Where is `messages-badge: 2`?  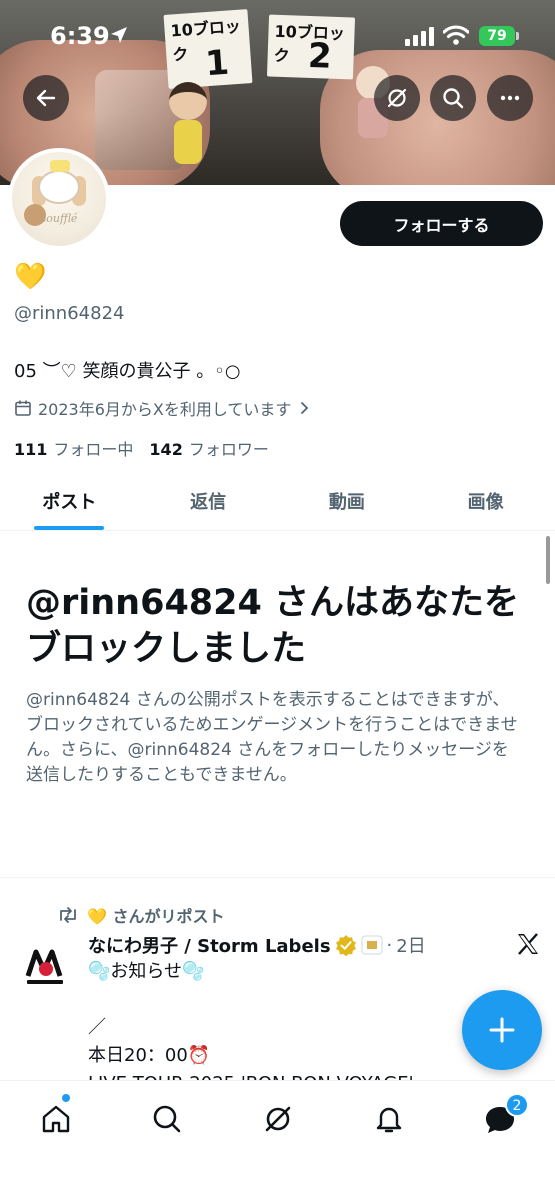
messages-badge: 2 is located at coordinates (517, 1105).